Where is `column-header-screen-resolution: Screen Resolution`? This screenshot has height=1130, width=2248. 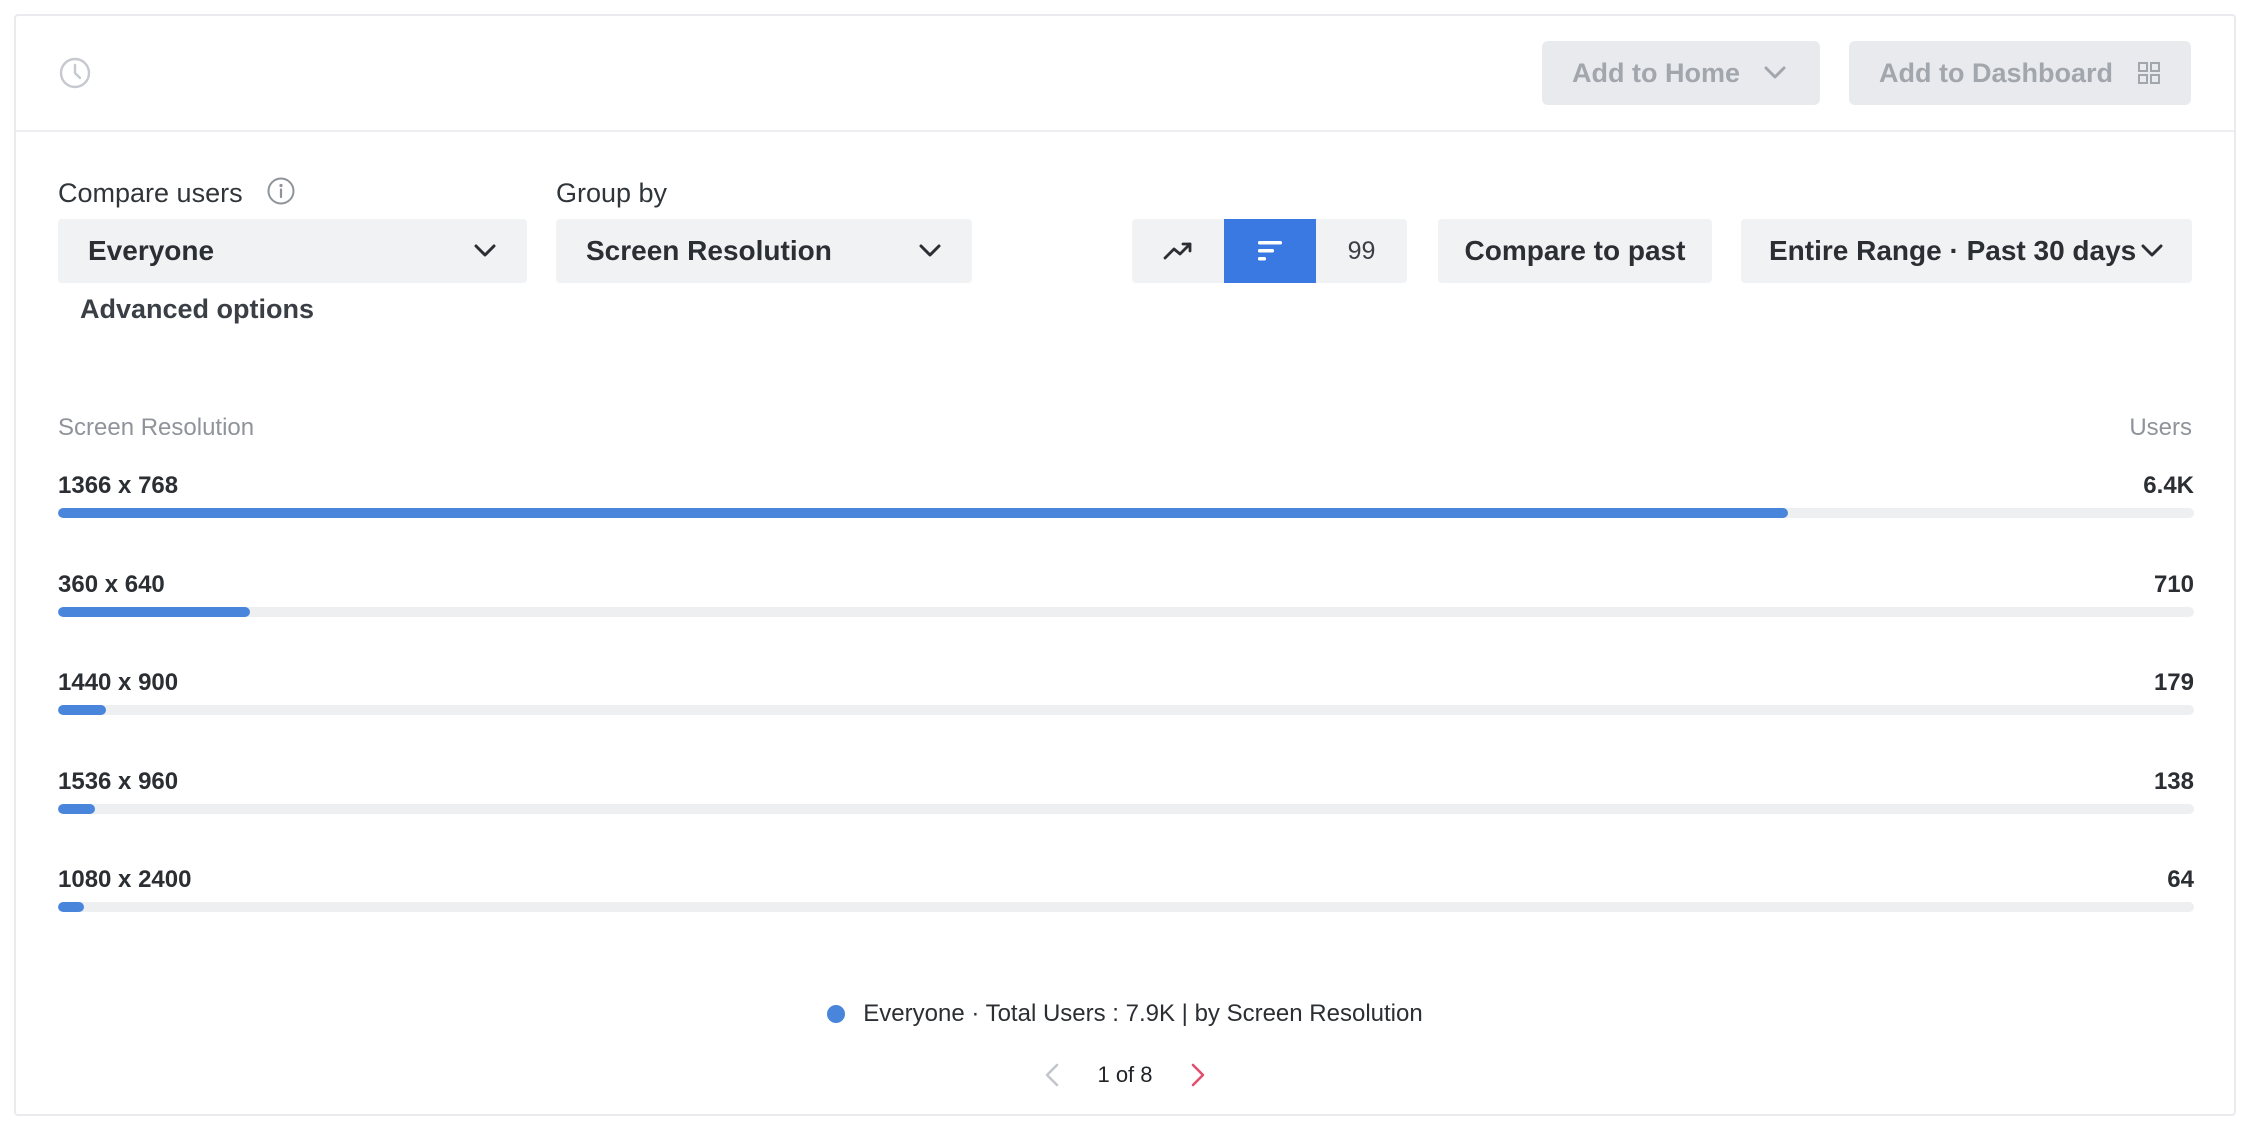 column-header-screen-resolution: Screen Resolution is located at coordinates (156, 427).